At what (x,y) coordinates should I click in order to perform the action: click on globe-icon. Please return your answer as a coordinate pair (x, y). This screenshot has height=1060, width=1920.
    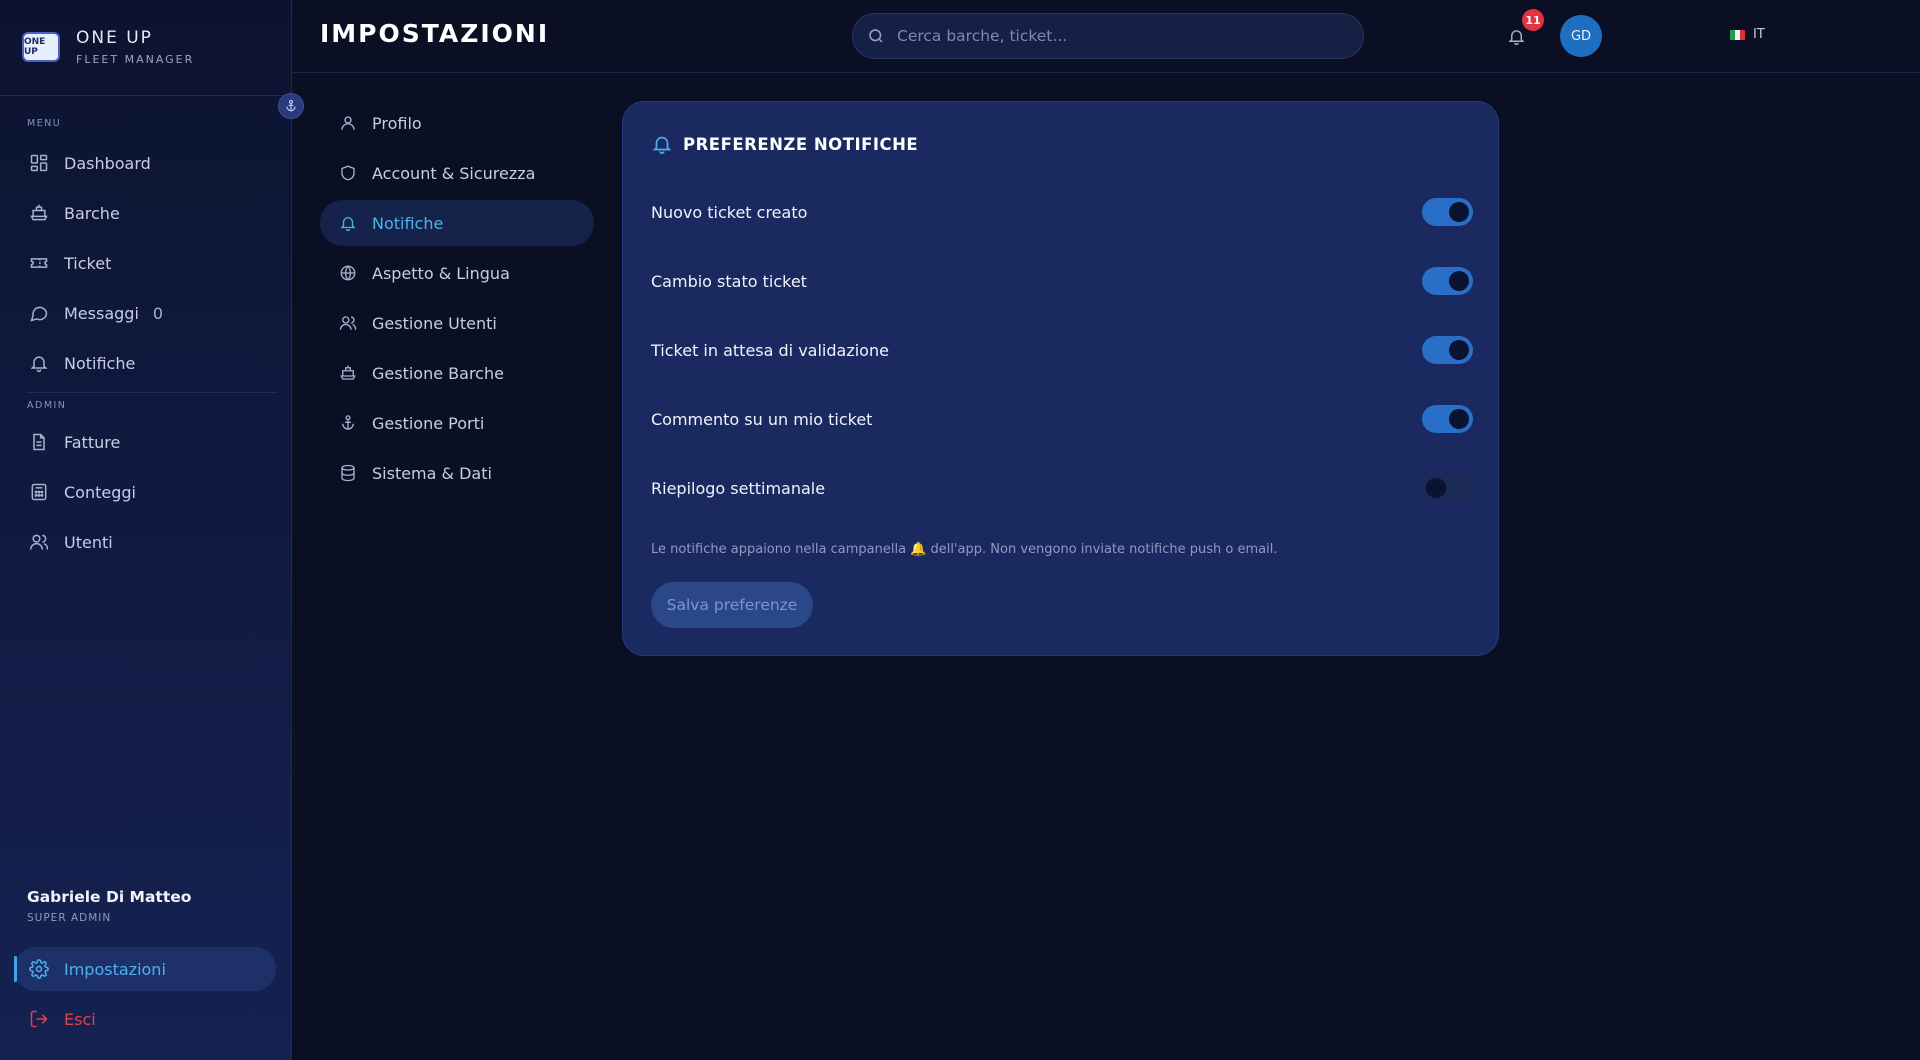
    Looking at the image, I should click on (348, 273).